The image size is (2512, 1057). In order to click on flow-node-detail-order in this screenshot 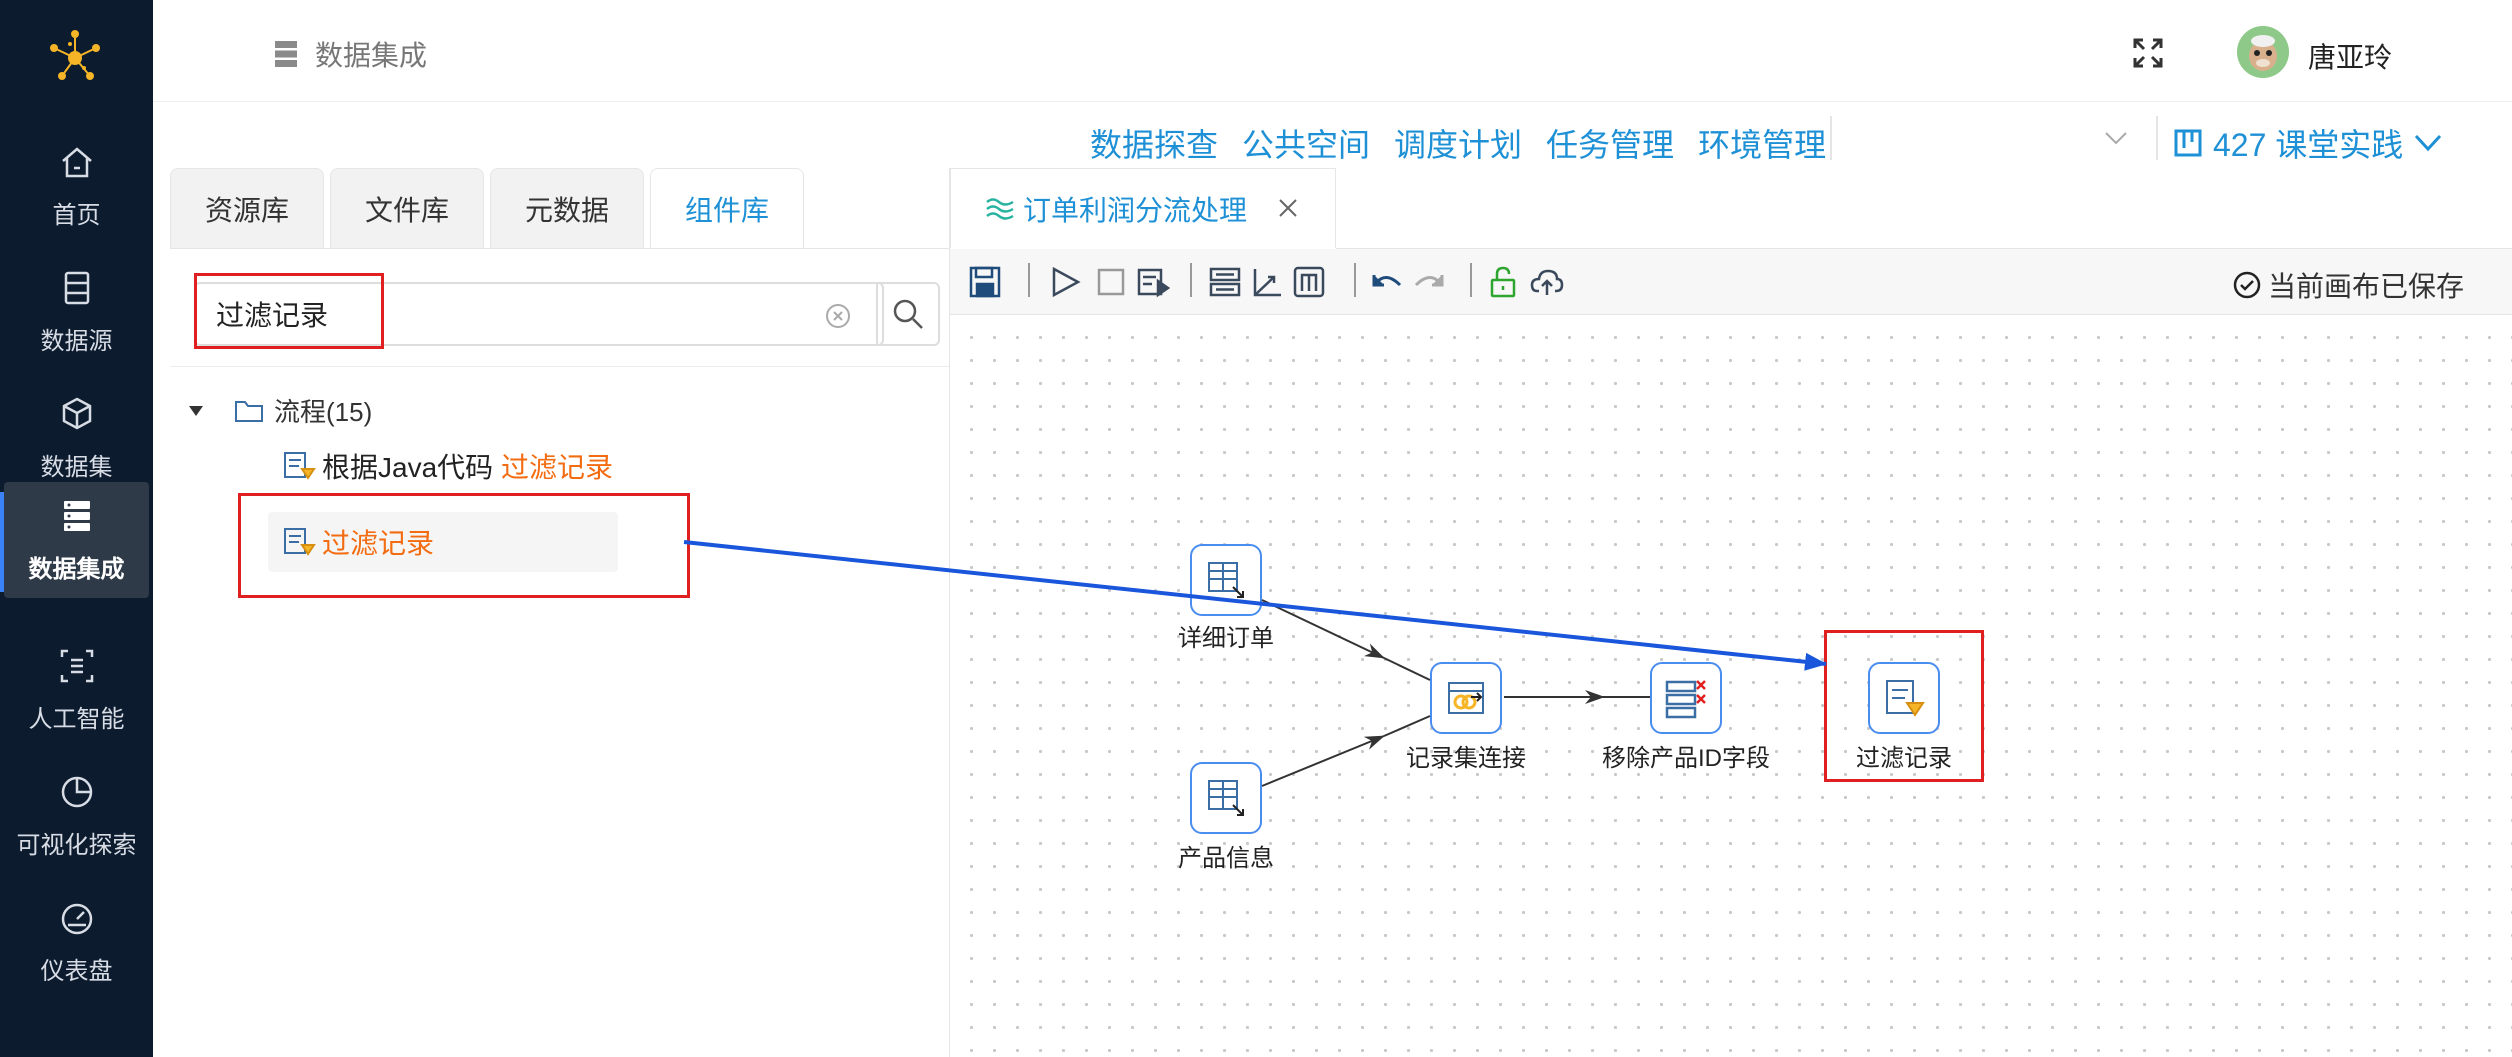, I will do `click(1226, 580)`.